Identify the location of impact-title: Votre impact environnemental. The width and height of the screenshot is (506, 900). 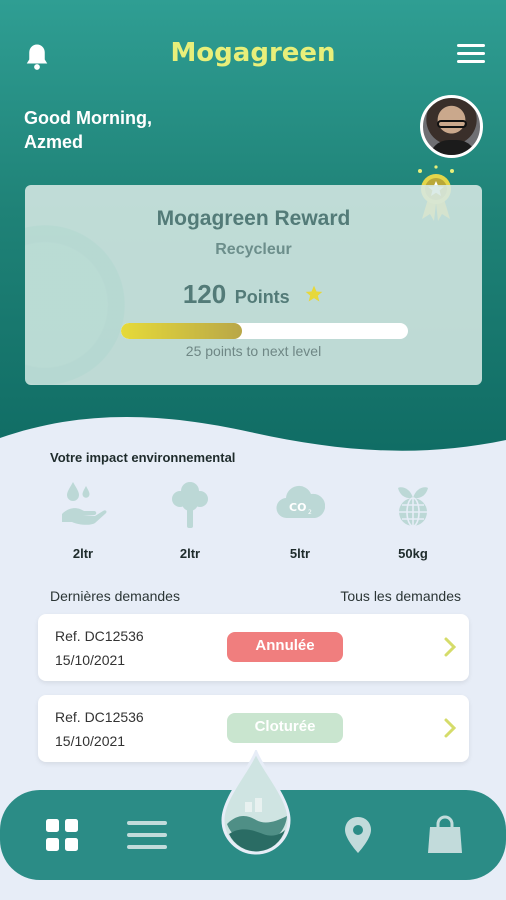
(143, 457).